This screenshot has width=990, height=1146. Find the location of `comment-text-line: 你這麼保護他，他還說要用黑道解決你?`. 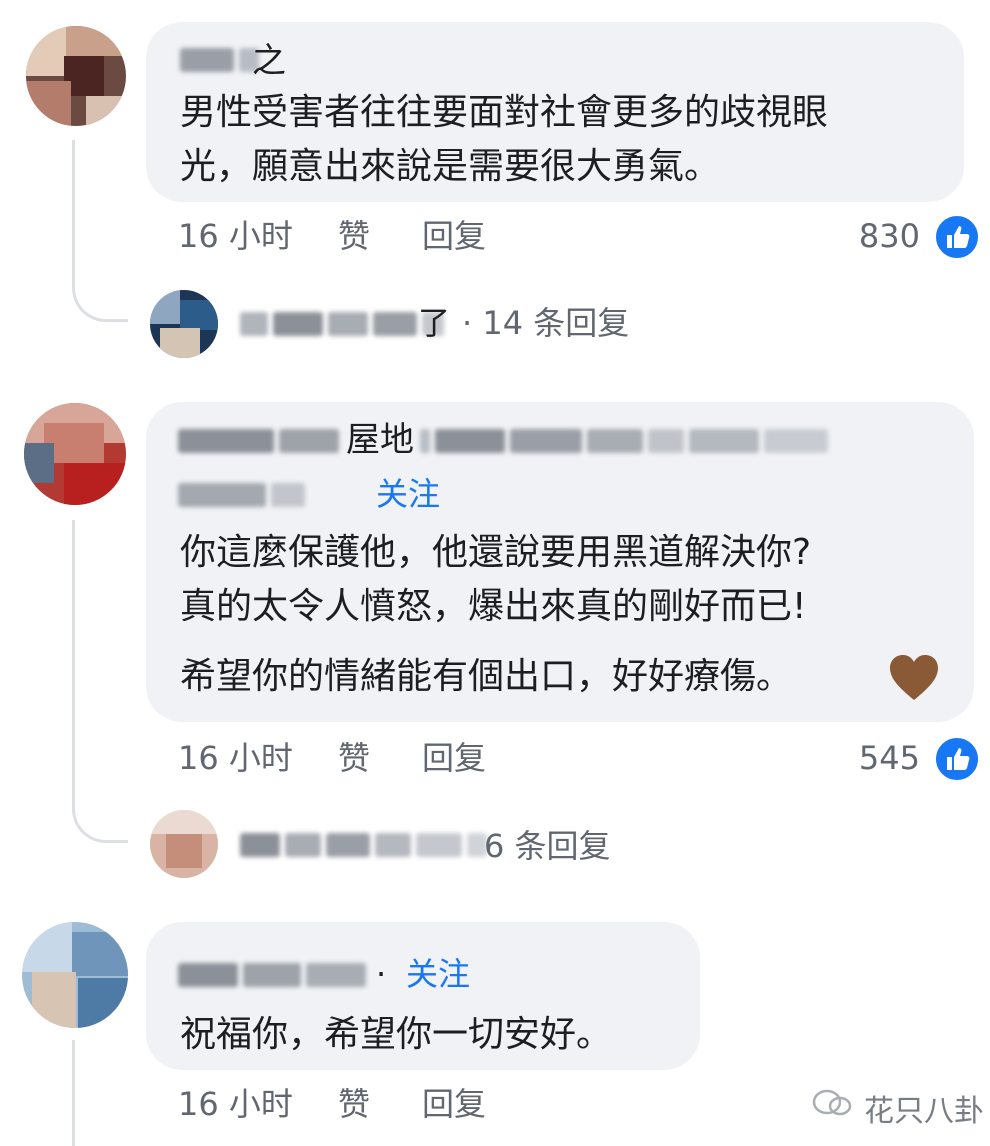

comment-text-line: 你這麼保護他，他還說要用黑道解決你? is located at coordinates (496, 552).